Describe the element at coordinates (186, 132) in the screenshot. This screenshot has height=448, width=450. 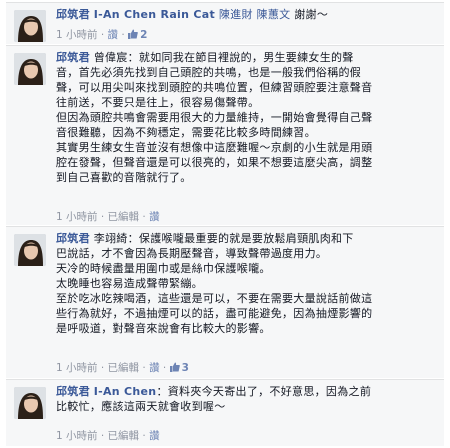
I see `comment-line: 音很難聽，因為不夠穩定，需要花比較多時間練習。` at that location.